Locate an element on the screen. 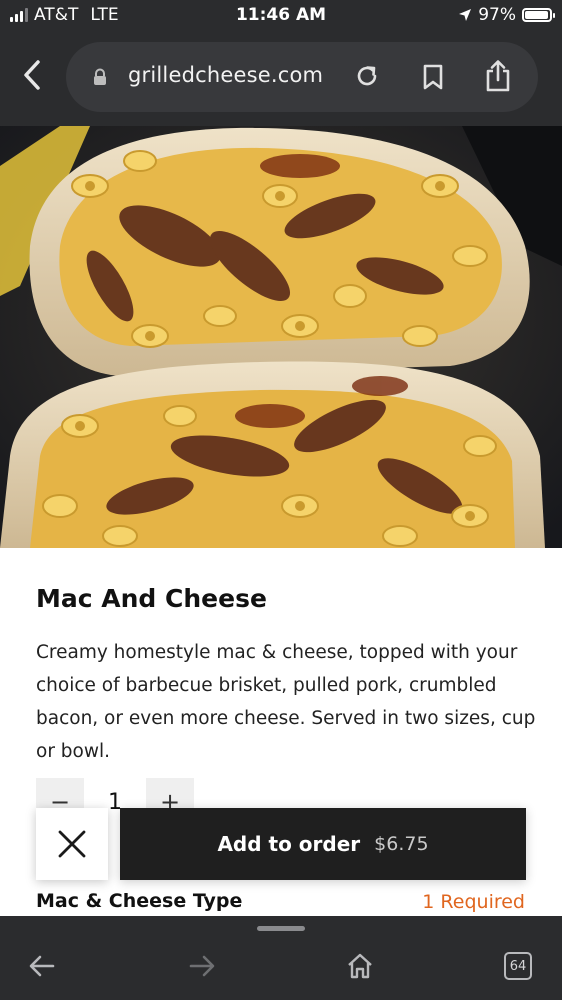  battery-group: 97% is located at coordinates (506, 15).